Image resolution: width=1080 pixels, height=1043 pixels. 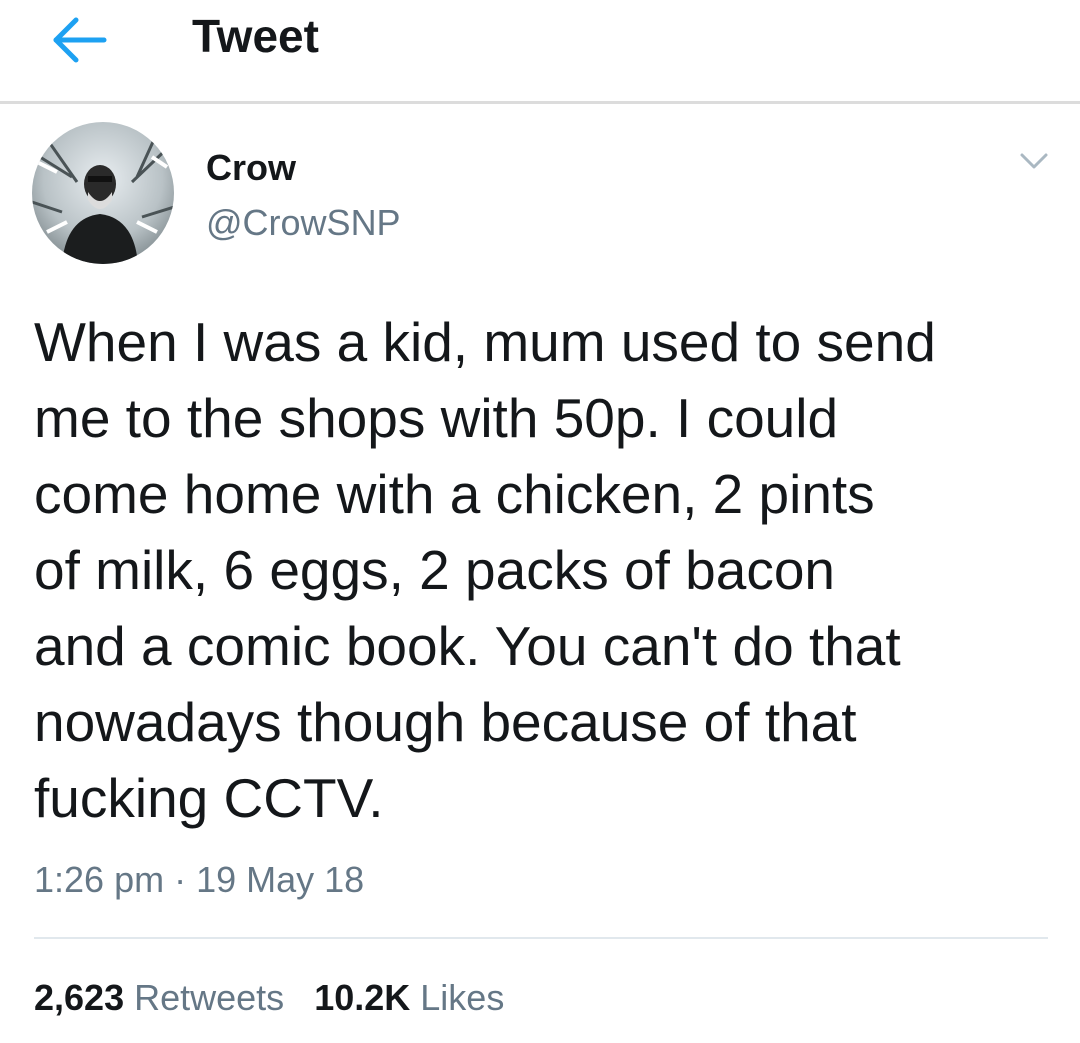 What do you see at coordinates (445, 722) in the screenshot?
I see `tweet-text-line: nowadays though because of that` at bounding box center [445, 722].